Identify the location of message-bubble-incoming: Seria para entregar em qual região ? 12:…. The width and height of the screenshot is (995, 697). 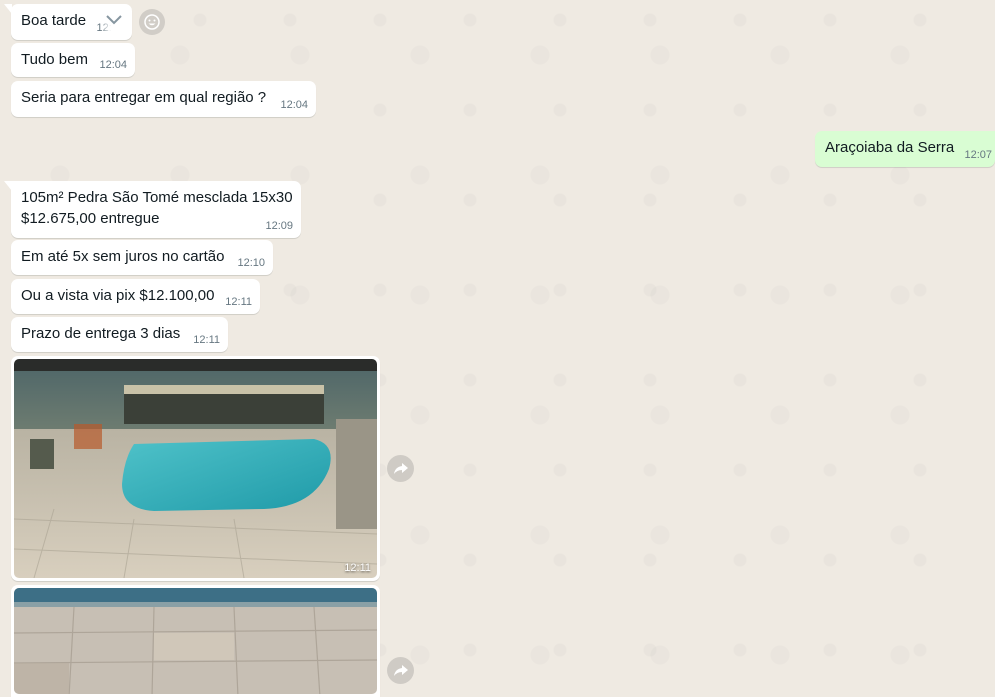
(163, 99).